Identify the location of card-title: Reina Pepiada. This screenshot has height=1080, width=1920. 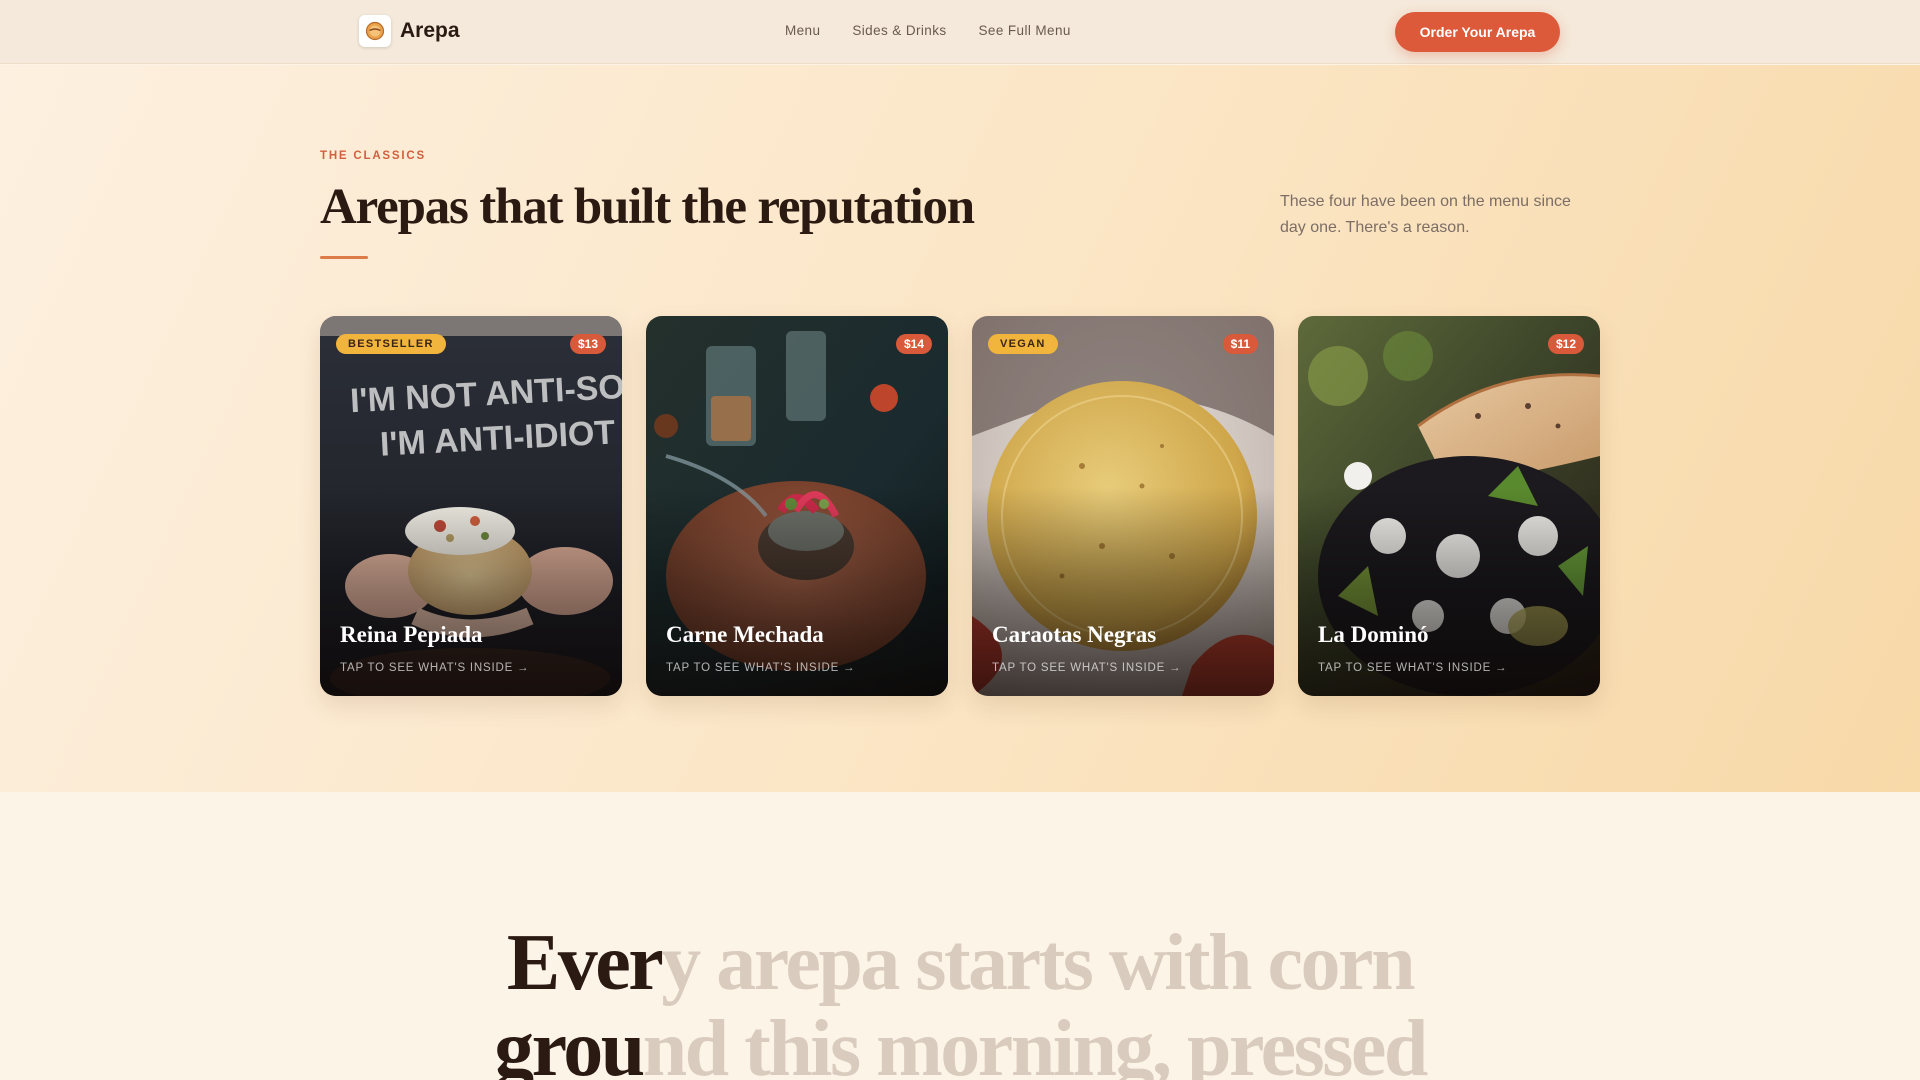
(411, 634).